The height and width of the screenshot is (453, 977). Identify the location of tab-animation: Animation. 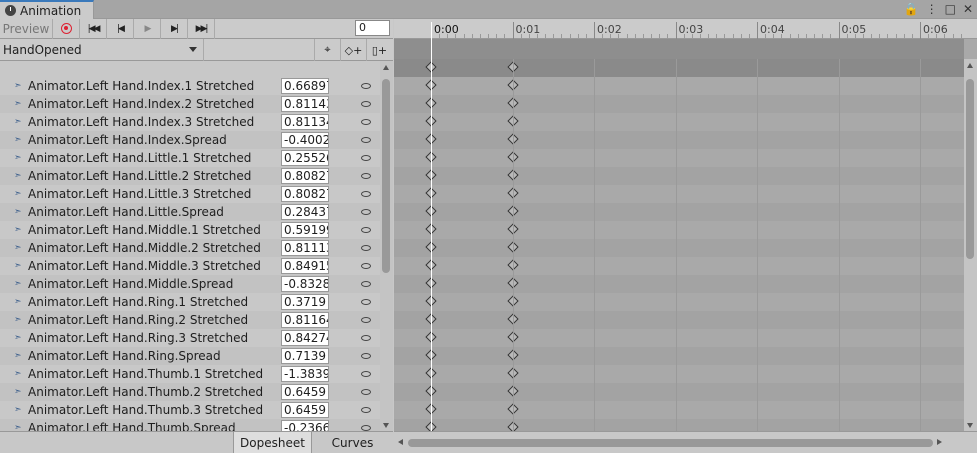
(47, 9).